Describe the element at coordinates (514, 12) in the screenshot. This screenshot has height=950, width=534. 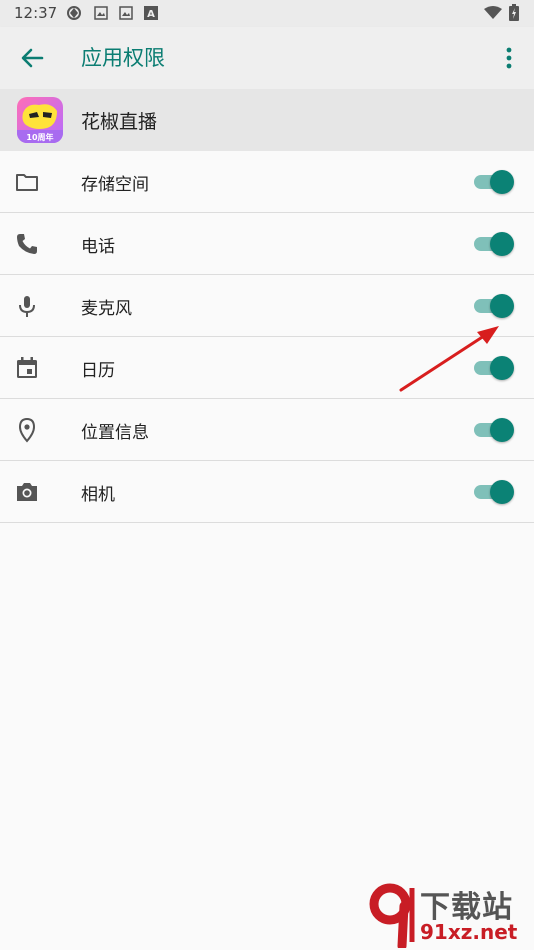
I see `battery-icon` at that location.